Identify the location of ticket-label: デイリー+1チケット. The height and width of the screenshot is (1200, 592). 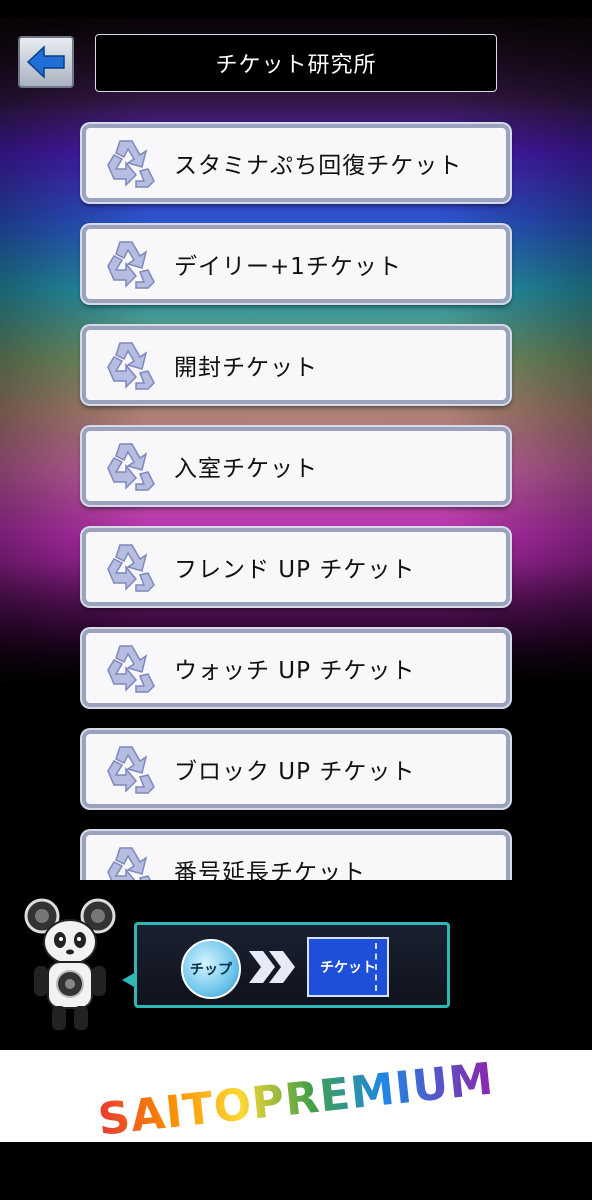
(288, 267).